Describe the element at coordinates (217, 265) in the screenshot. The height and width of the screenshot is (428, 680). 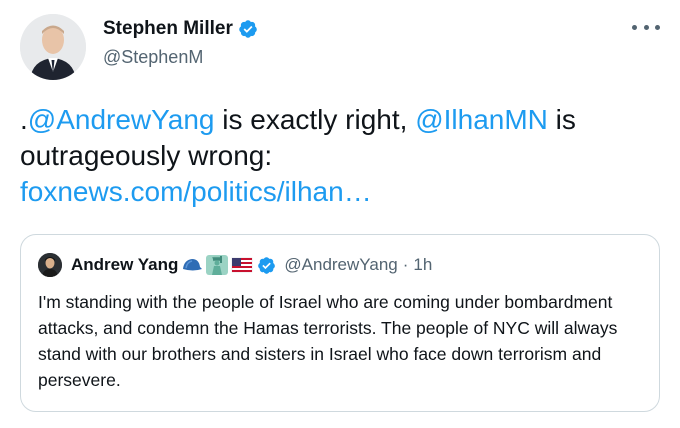
I see `statue-of-liberty-emoji` at that location.